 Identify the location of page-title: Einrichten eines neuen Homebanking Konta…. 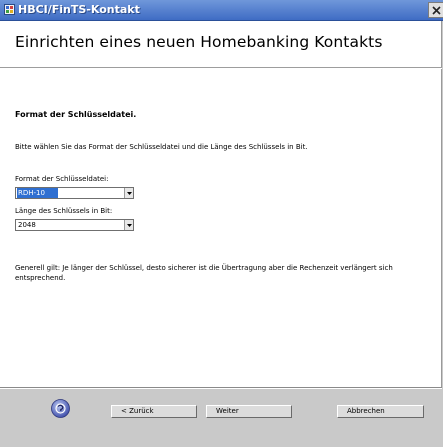
(199, 42).